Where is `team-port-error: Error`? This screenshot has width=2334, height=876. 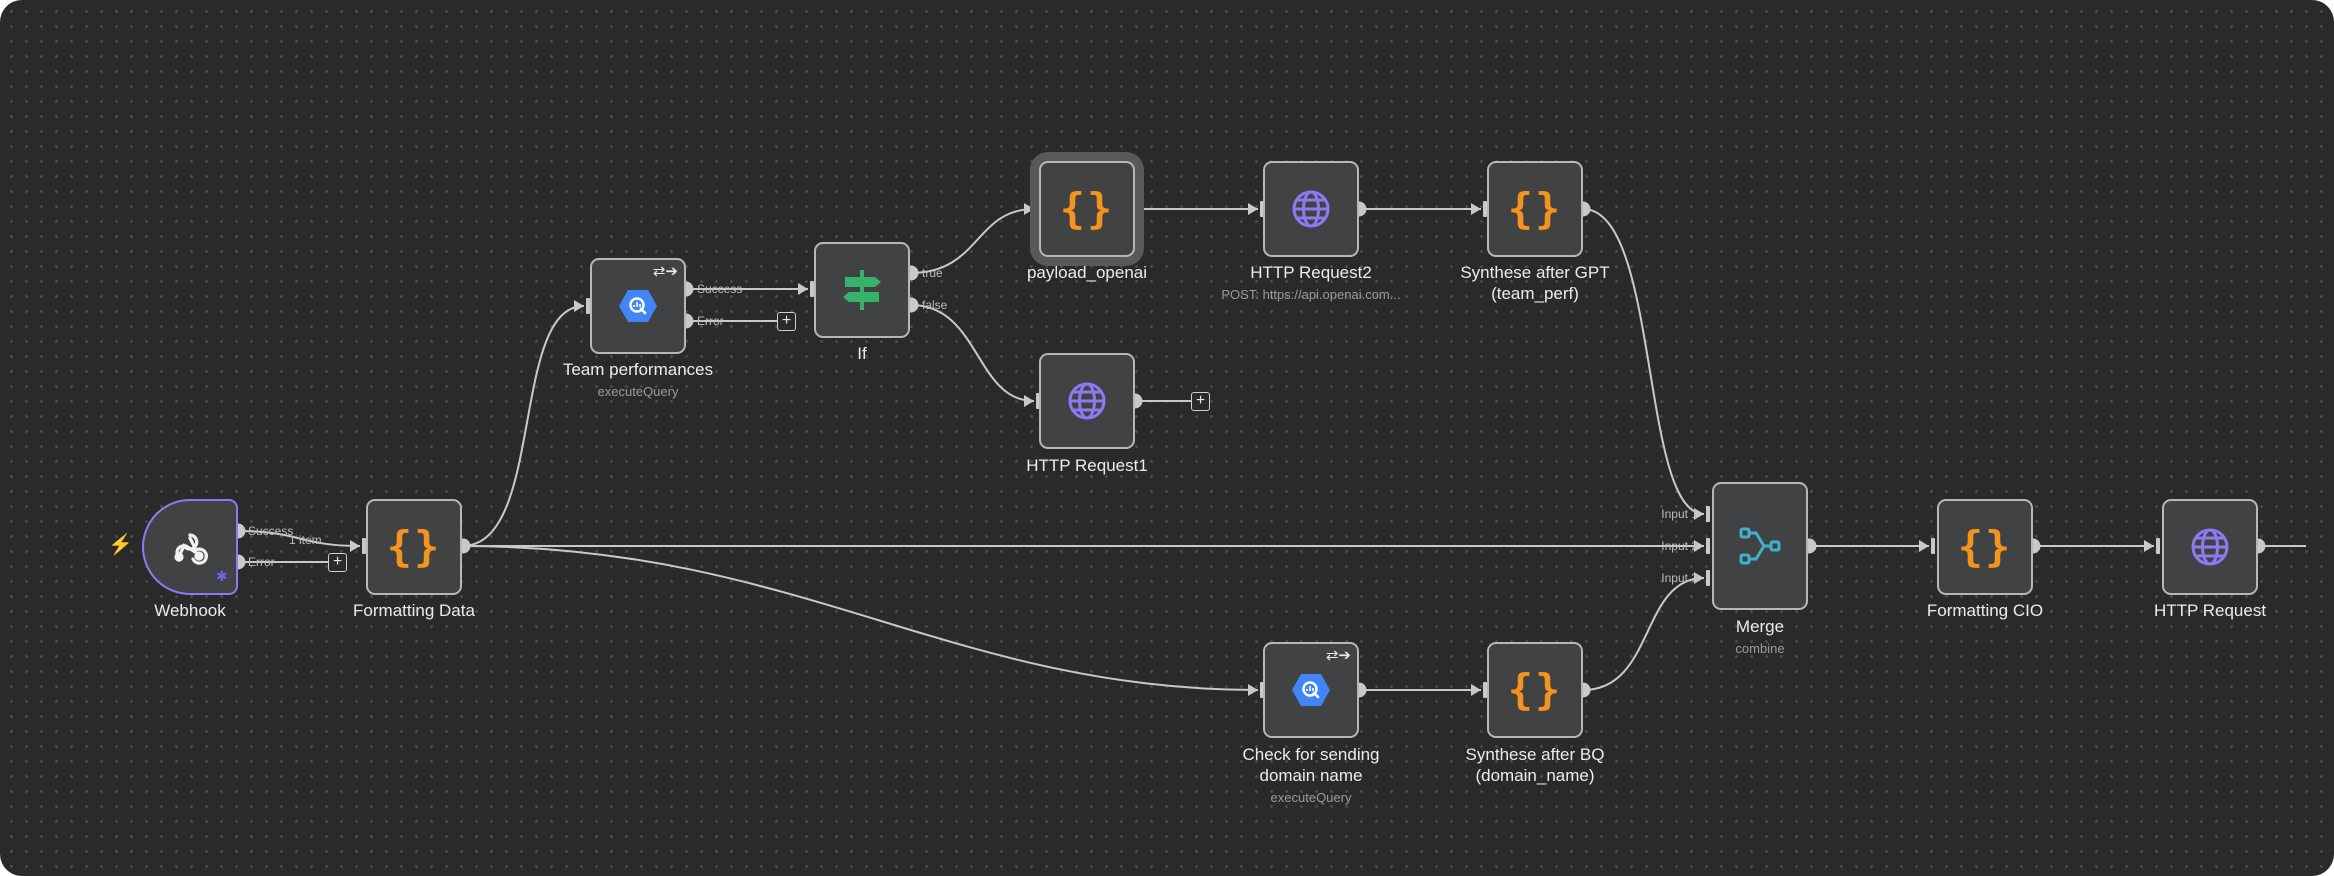
team-port-error: Error is located at coordinates (710, 321).